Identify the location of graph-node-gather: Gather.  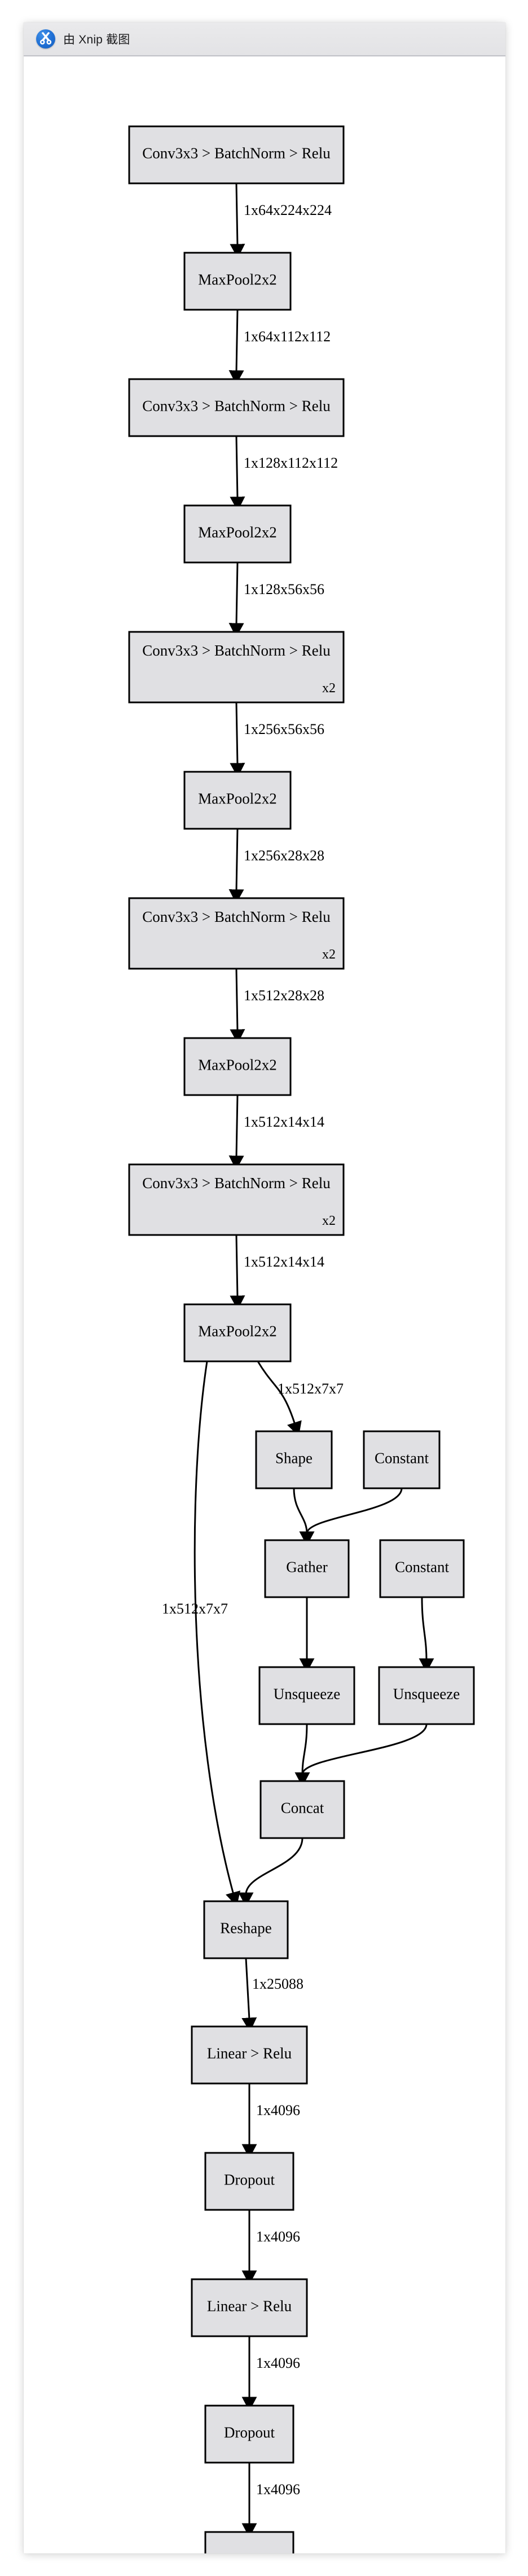
(307, 1568).